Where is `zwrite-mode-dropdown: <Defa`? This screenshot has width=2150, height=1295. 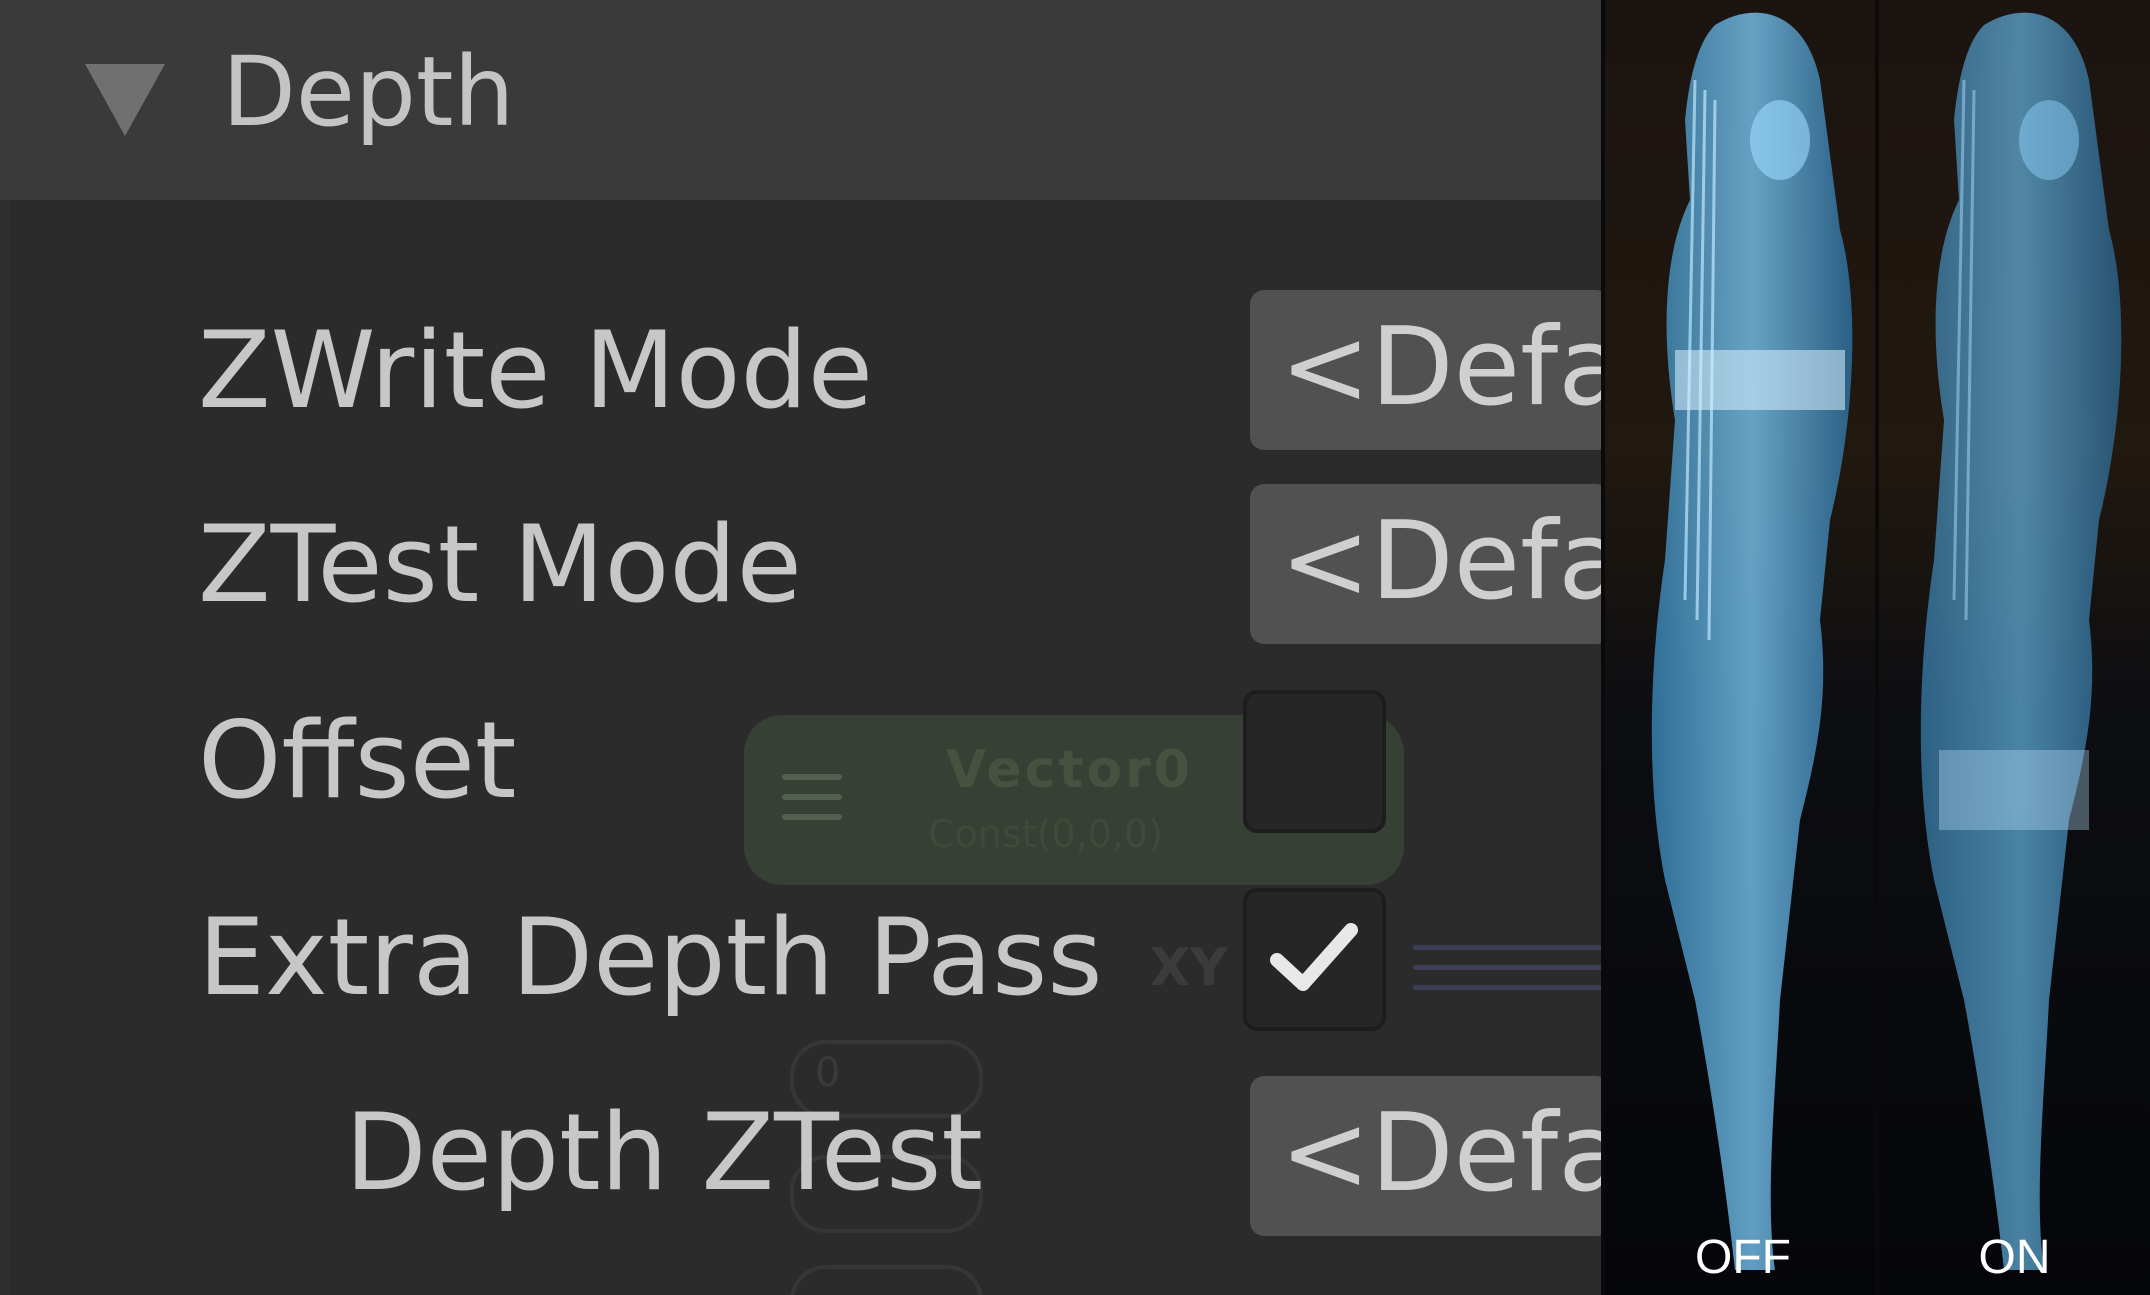
zwrite-mode-dropdown: <Defa is located at coordinates (1425, 370).